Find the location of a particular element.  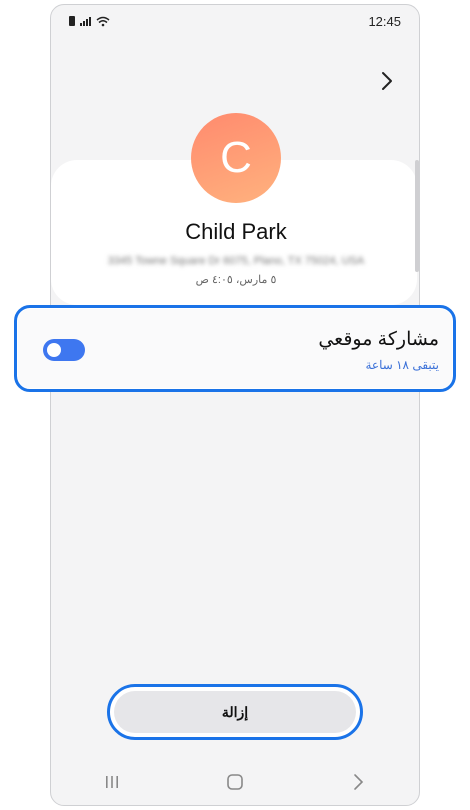

home-button is located at coordinates (235, 782).